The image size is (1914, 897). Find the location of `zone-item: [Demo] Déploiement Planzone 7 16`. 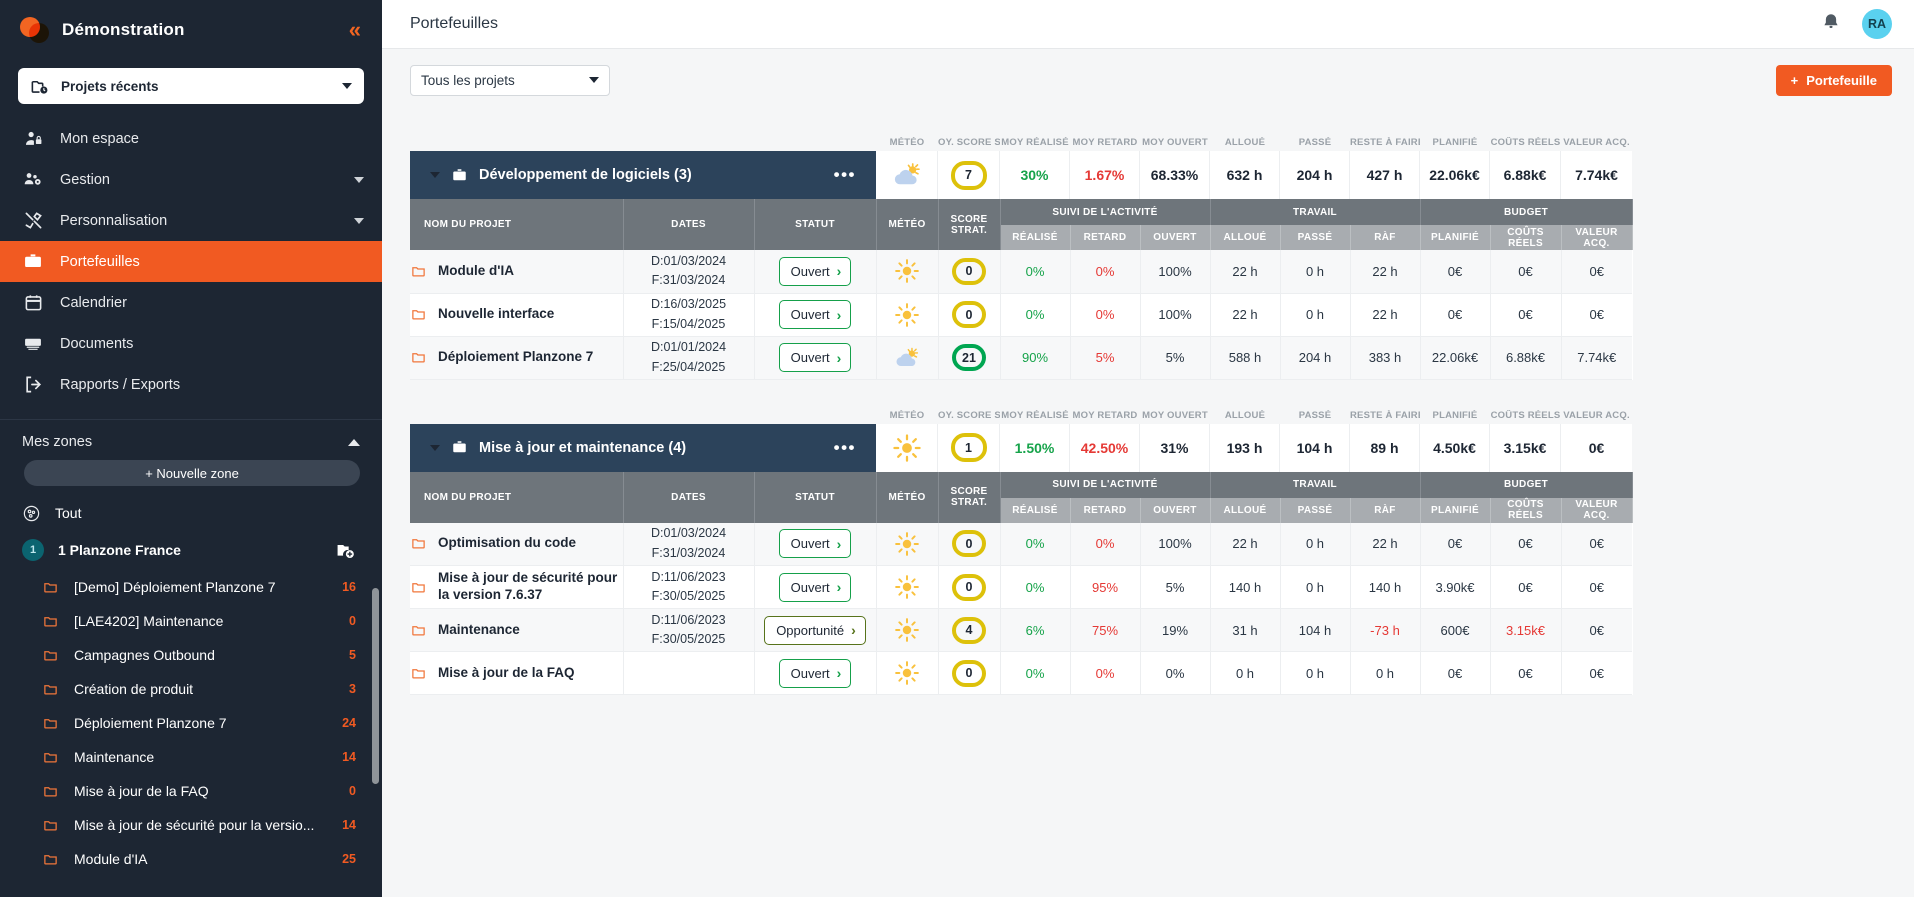

zone-item: [Demo] Déploiement Planzone 7 16 is located at coordinates (191, 587).